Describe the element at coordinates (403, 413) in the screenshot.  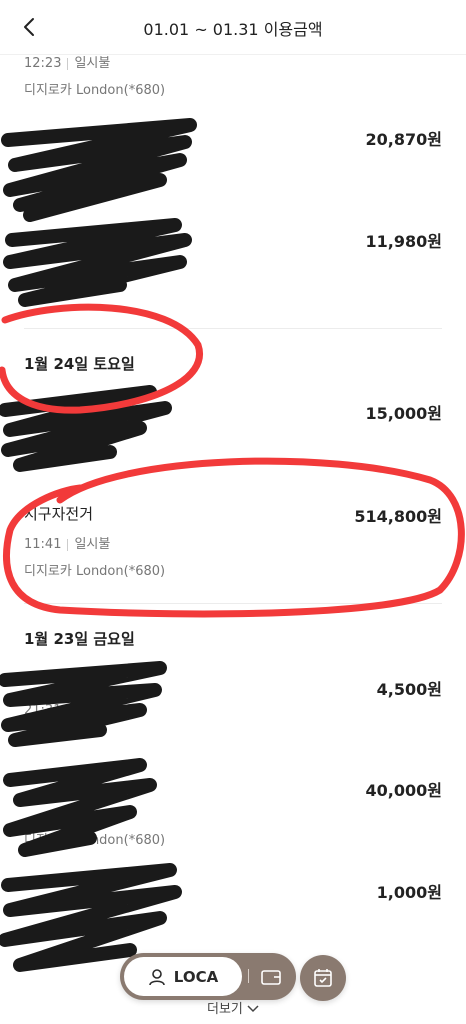
I see `amount: 15,000원` at that location.